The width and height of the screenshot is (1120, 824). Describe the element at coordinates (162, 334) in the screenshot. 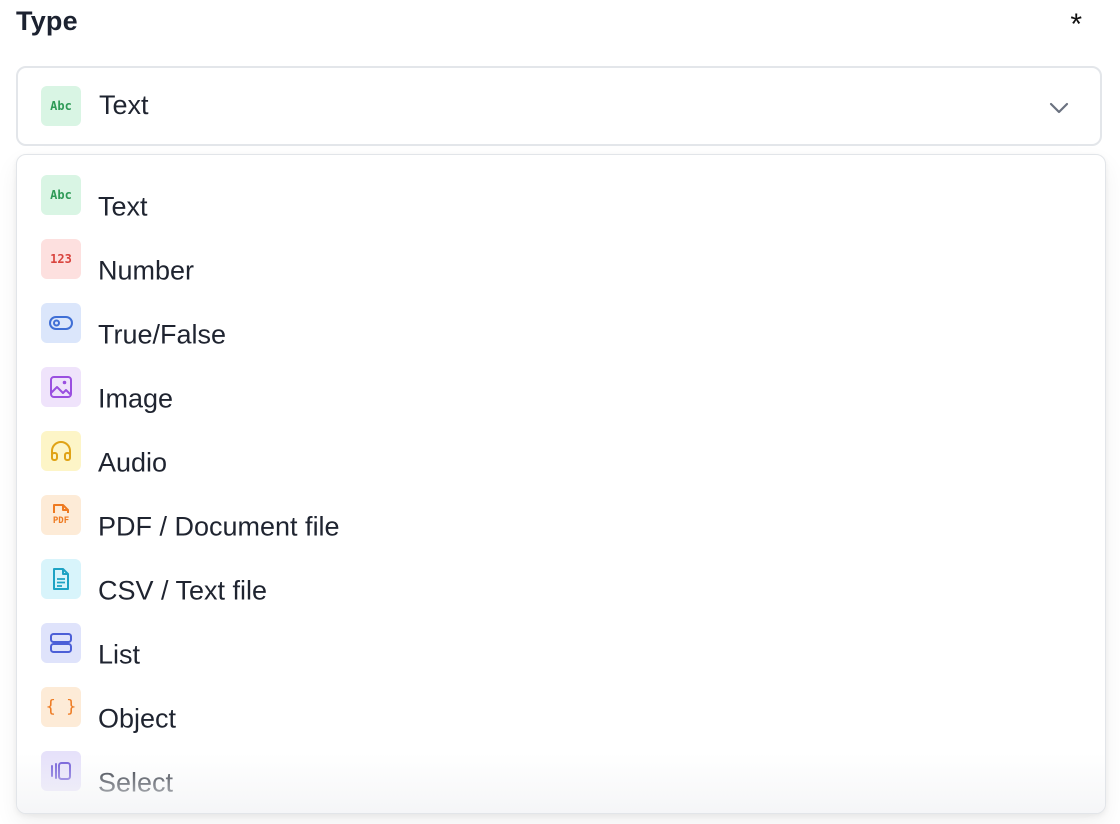

I see `option-label: True/False` at that location.